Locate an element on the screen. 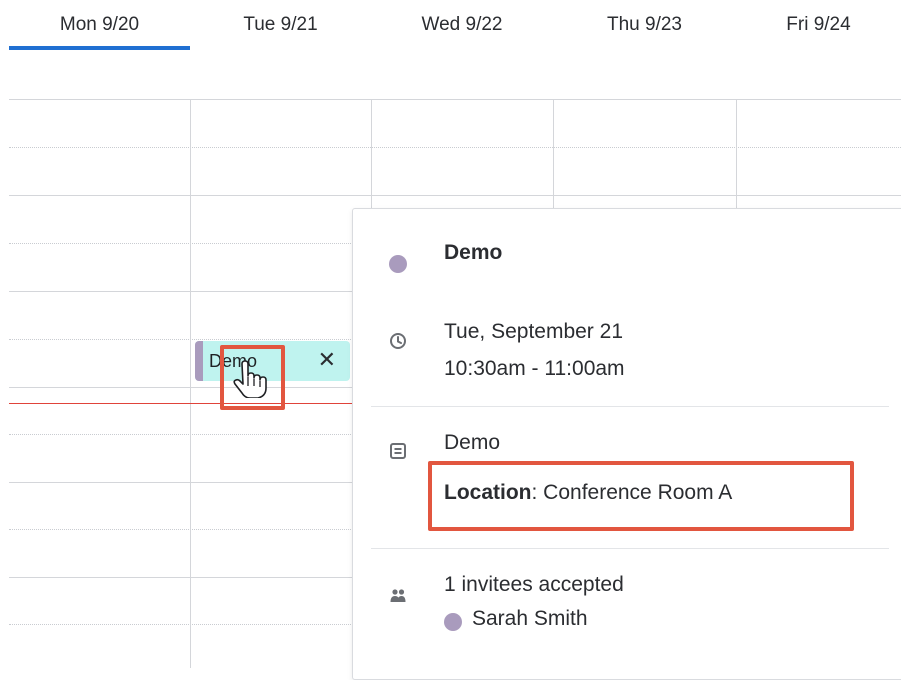 The width and height of the screenshot is (901, 680). color-dot-icon is located at coordinates (398, 264).